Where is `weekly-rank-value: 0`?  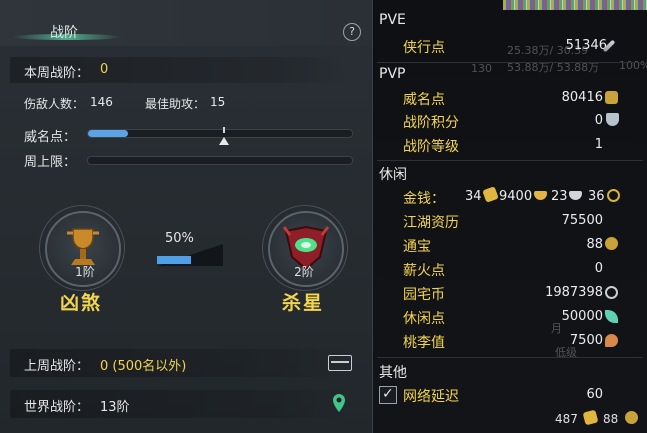 weekly-rank-value: 0 is located at coordinates (104, 69).